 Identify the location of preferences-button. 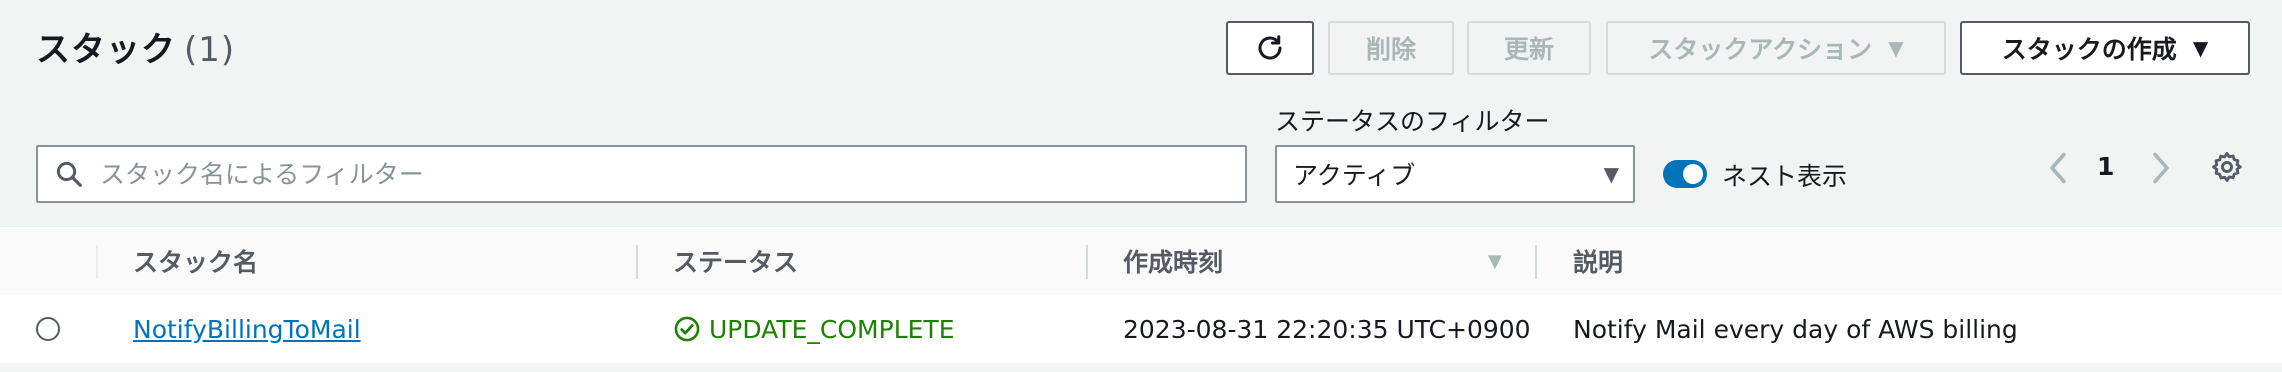
(2227, 169).